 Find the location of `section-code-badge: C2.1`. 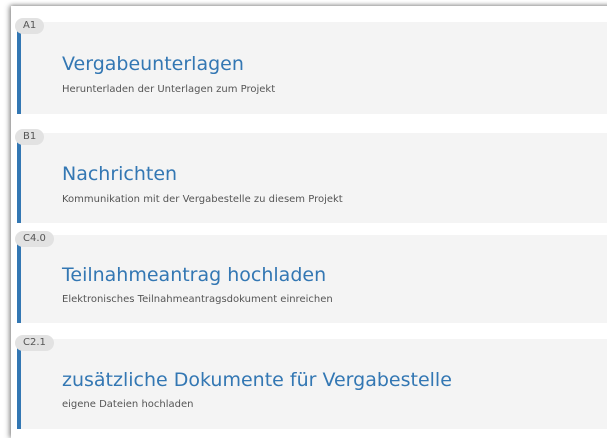

section-code-badge: C2.1 is located at coordinates (34, 343).